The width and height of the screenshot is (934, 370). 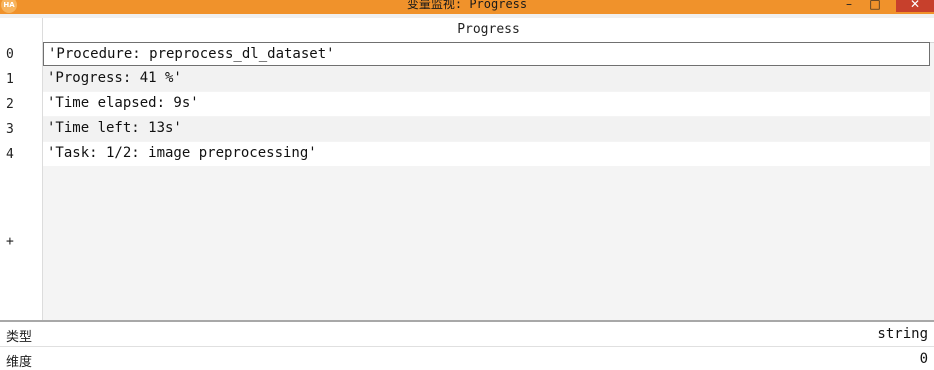 What do you see at coordinates (915, 6) in the screenshot?
I see `close-button: ✕` at bounding box center [915, 6].